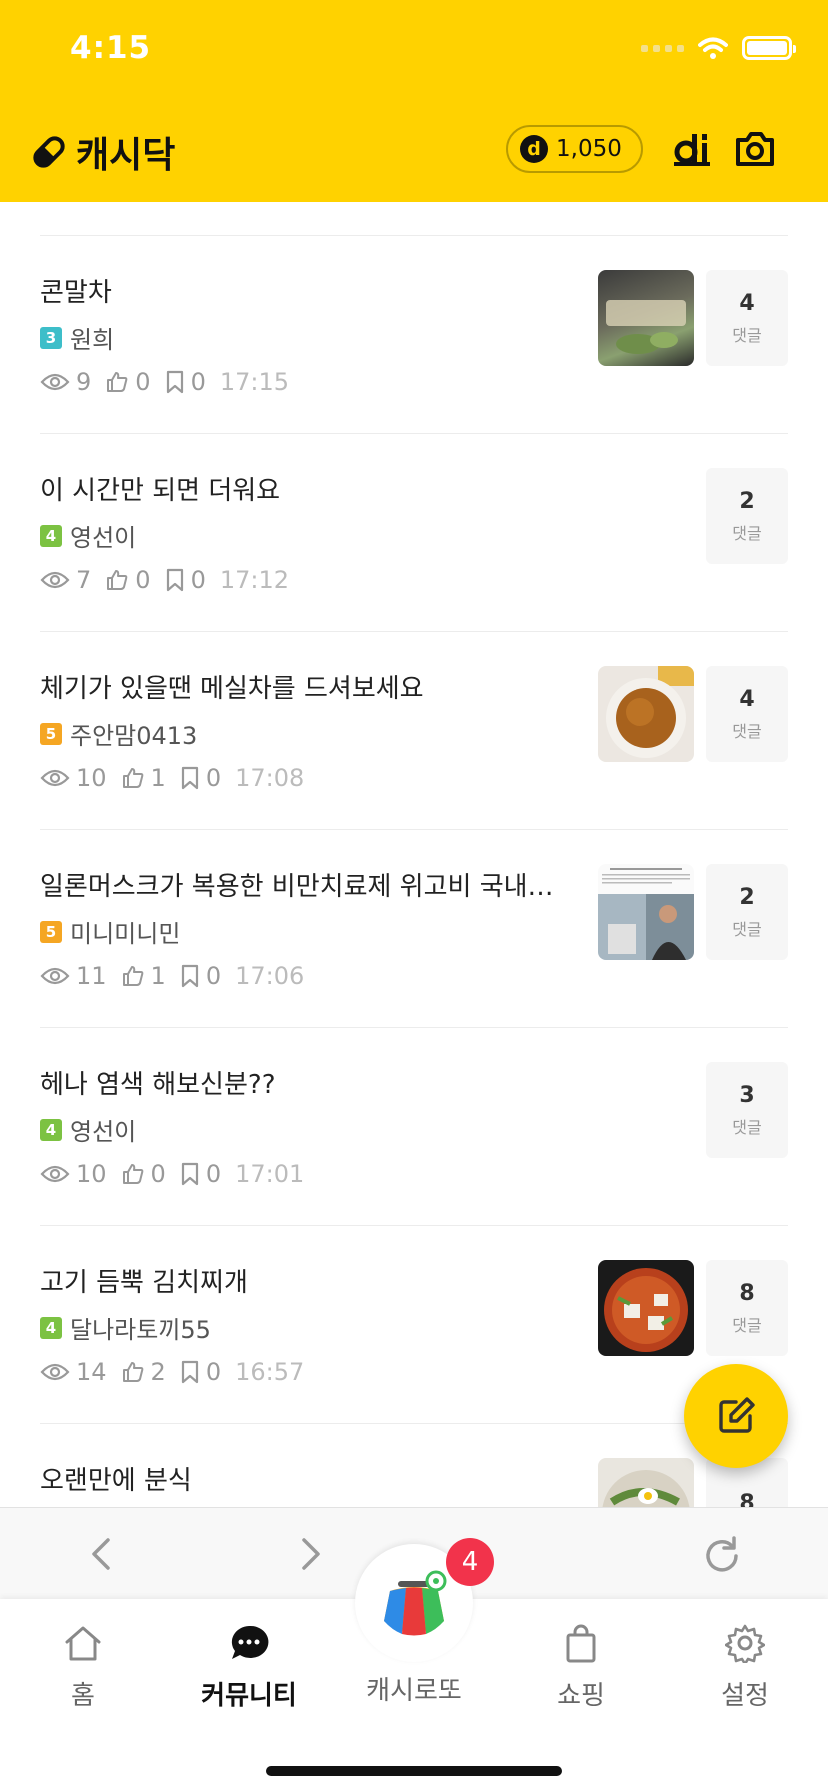 The image size is (828, 1792). What do you see at coordinates (83, 1643) in the screenshot?
I see `home-icon` at bounding box center [83, 1643].